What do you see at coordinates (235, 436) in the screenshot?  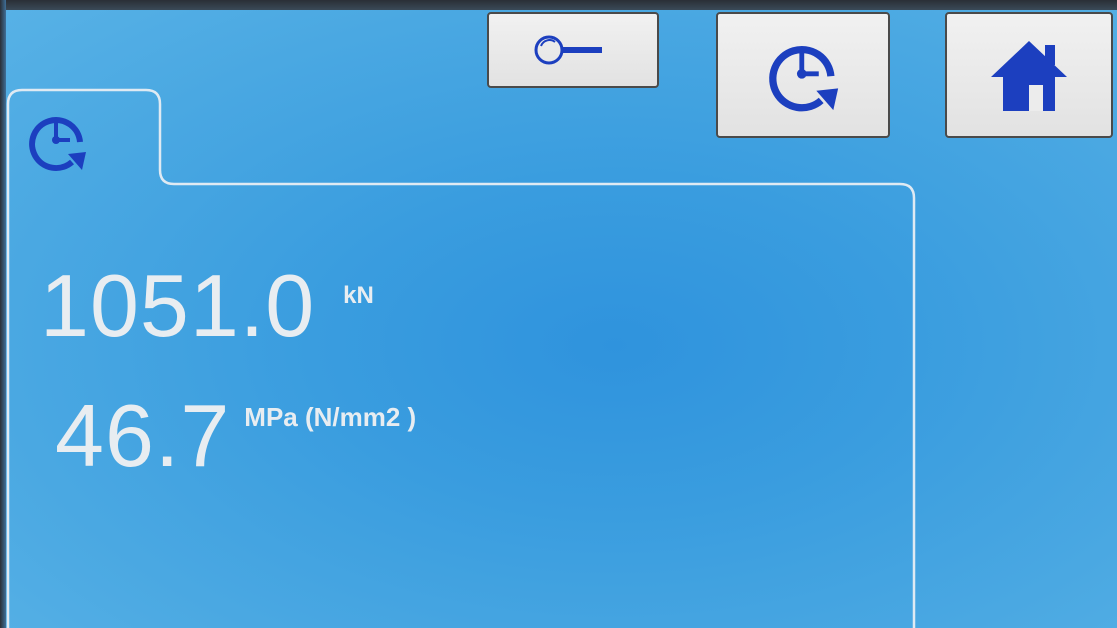 I see `stress-reading: 46.7 MPa (N/mm2 )` at bounding box center [235, 436].